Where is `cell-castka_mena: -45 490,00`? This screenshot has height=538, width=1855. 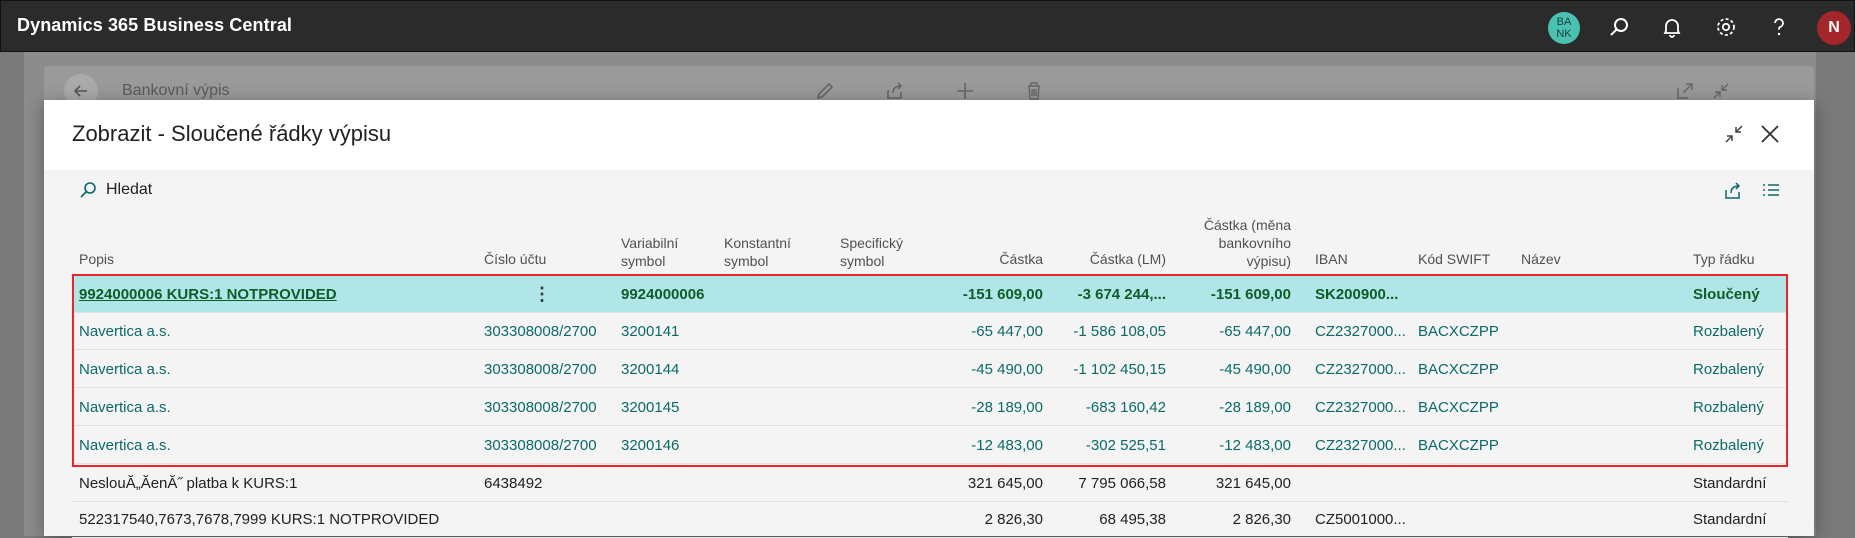
cell-castka_mena: -45 490,00 is located at coordinates (1255, 369).